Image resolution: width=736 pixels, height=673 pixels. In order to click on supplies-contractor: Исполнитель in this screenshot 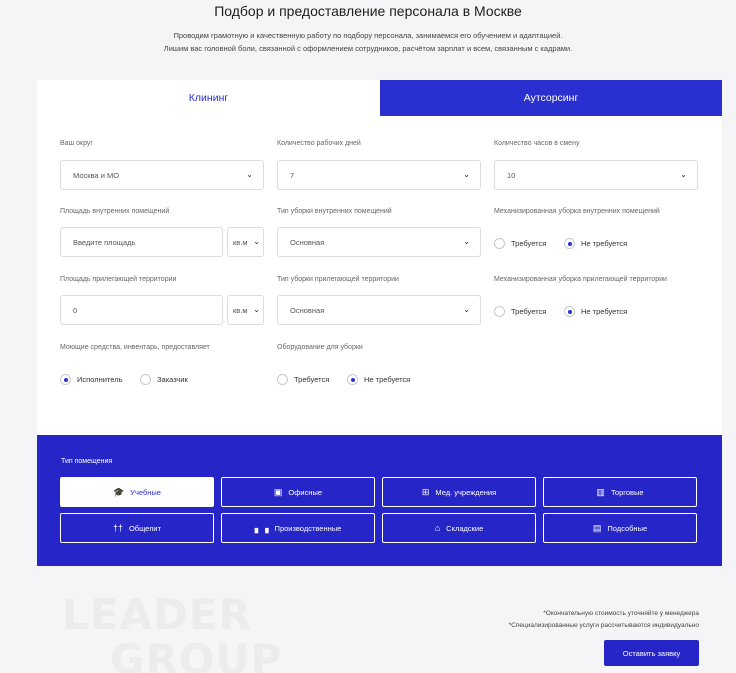, I will do `click(91, 379)`.